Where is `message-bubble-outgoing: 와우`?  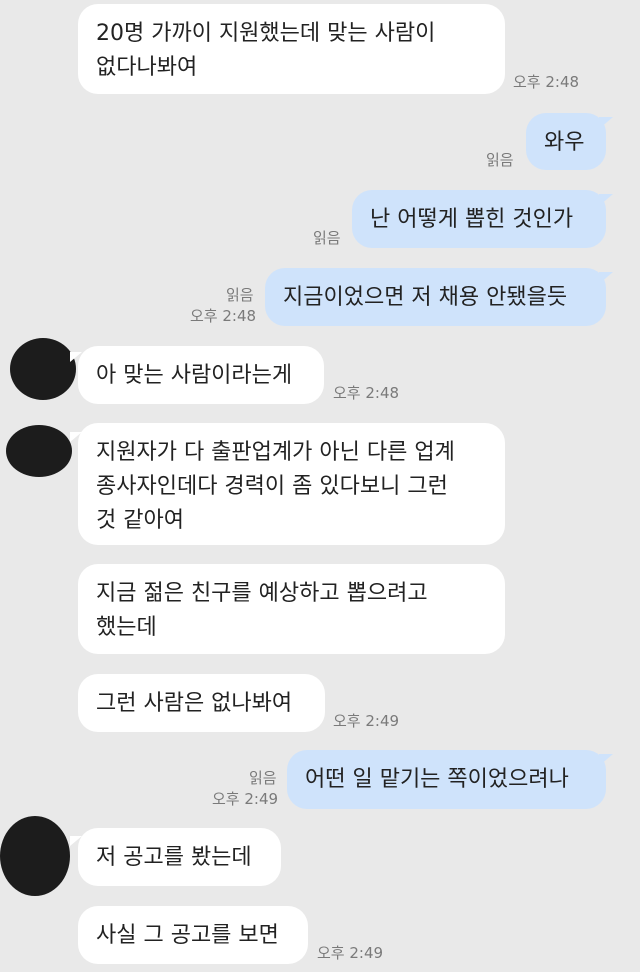 message-bubble-outgoing: 와우 is located at coordinates (569, 141).